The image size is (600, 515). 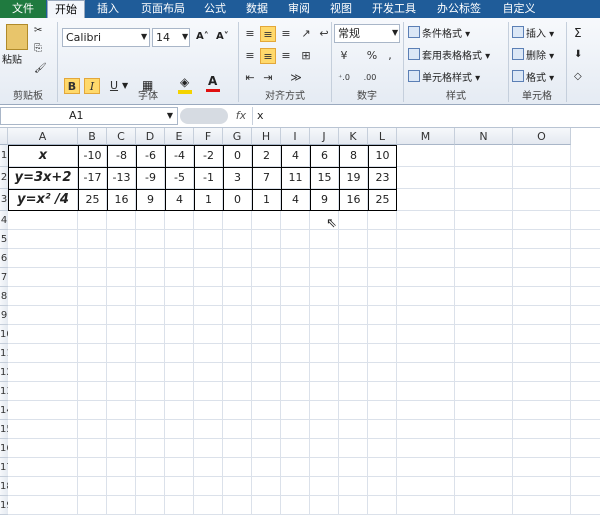 I want to click on row-header: 16, so click(x=4, y=448).